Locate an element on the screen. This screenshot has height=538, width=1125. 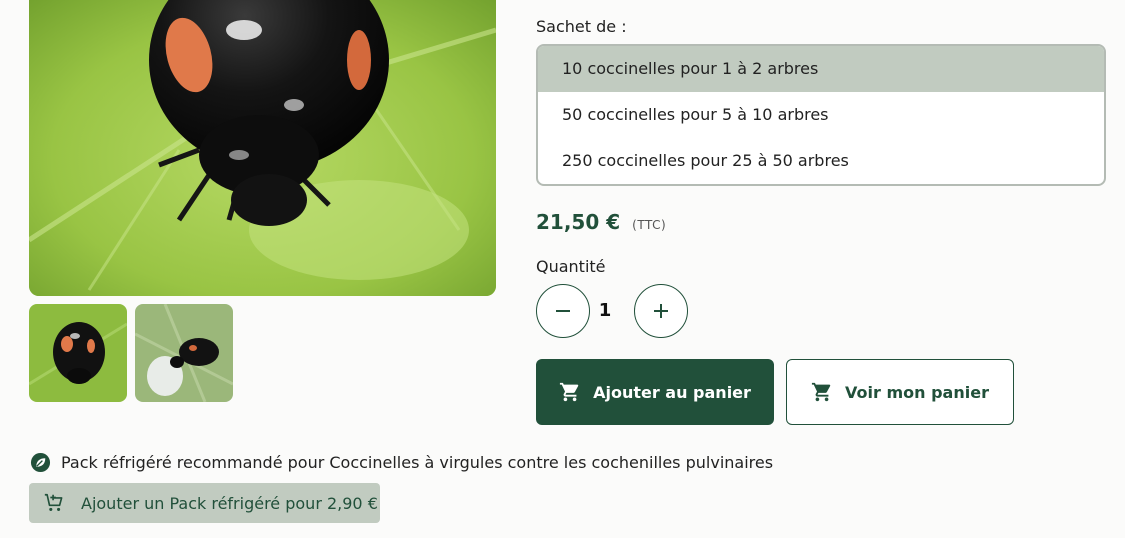
view-cart-button: Voir mon panier is located at coordinates (900, 392).